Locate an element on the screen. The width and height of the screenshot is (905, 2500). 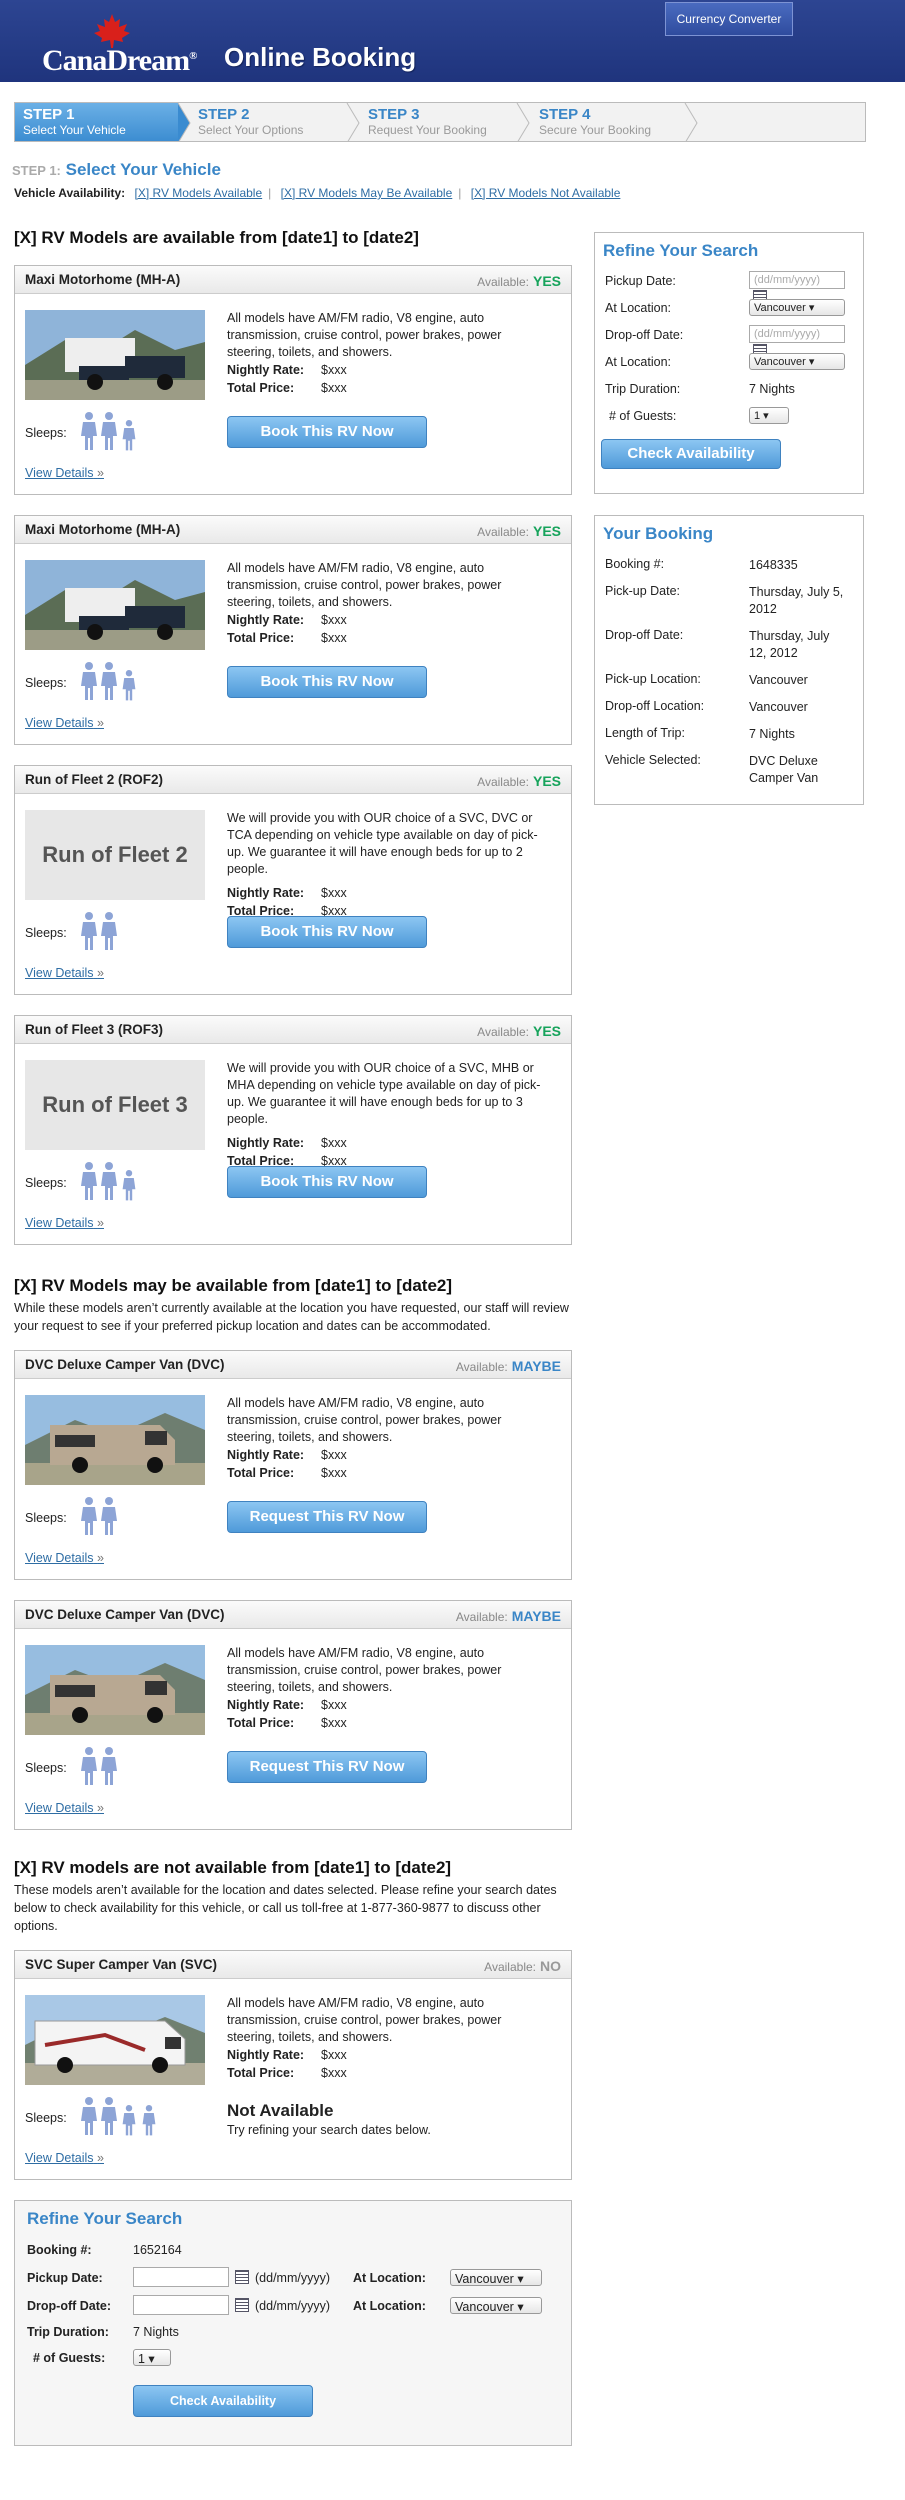
dropoff-date-input is located at coordinates (181, 2305).